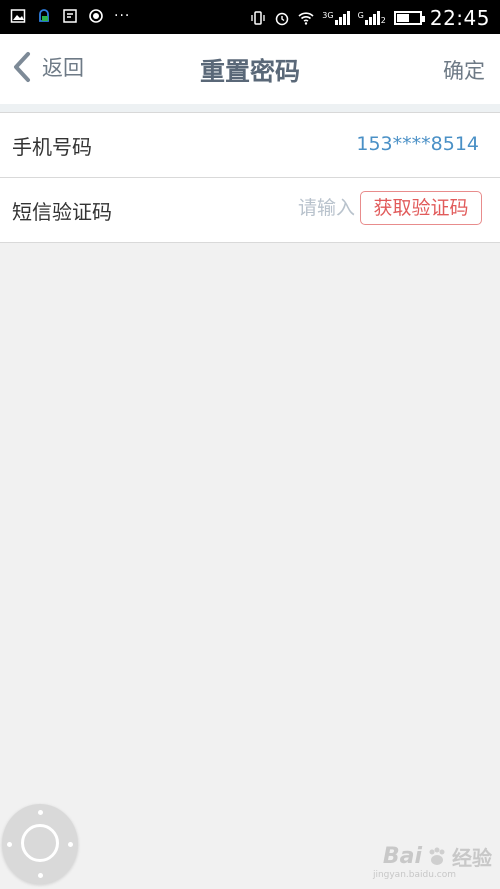 The height and width of the screenshot is (889, 500). What do you see at coordinates (459, 18) in the screenshot?
I see `status-time: 22:45` at bounding box center [459, 18].